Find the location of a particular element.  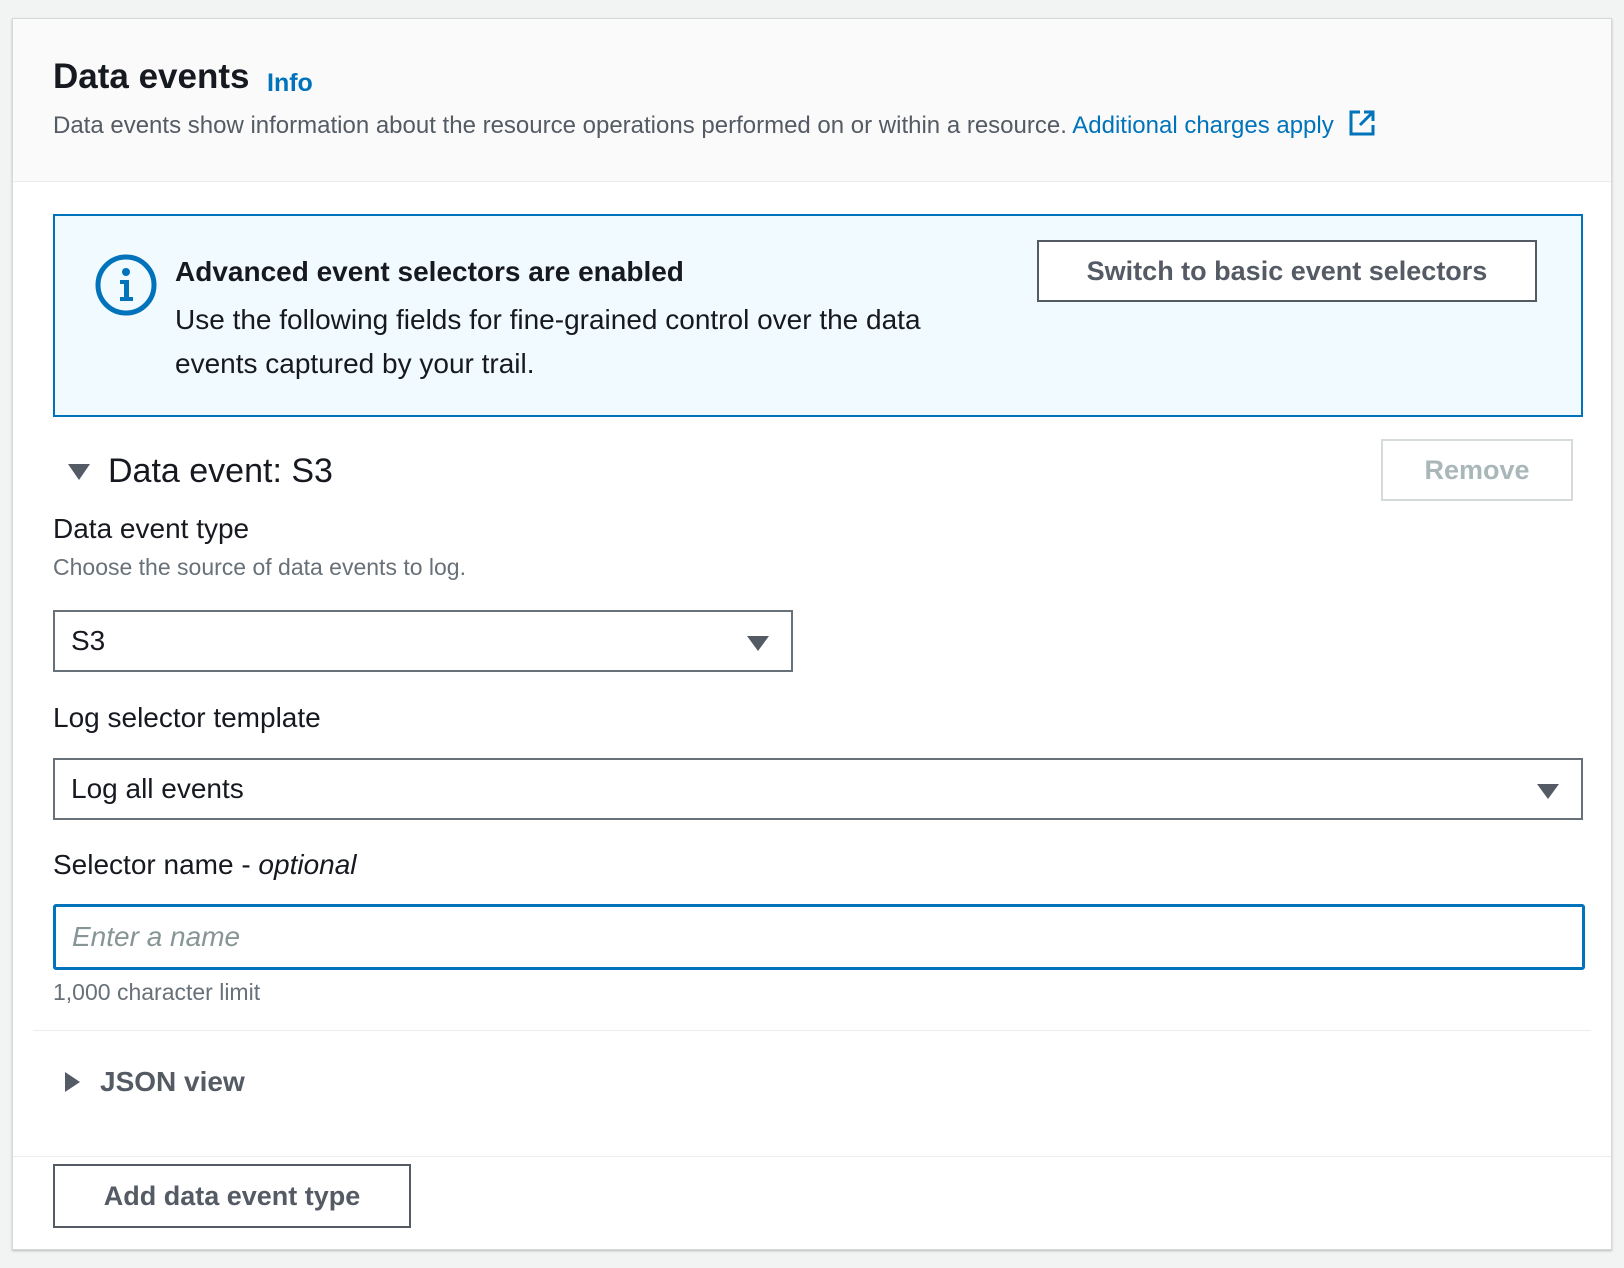

data-event-type-label: Data event type is located at coordinates (151, 528).